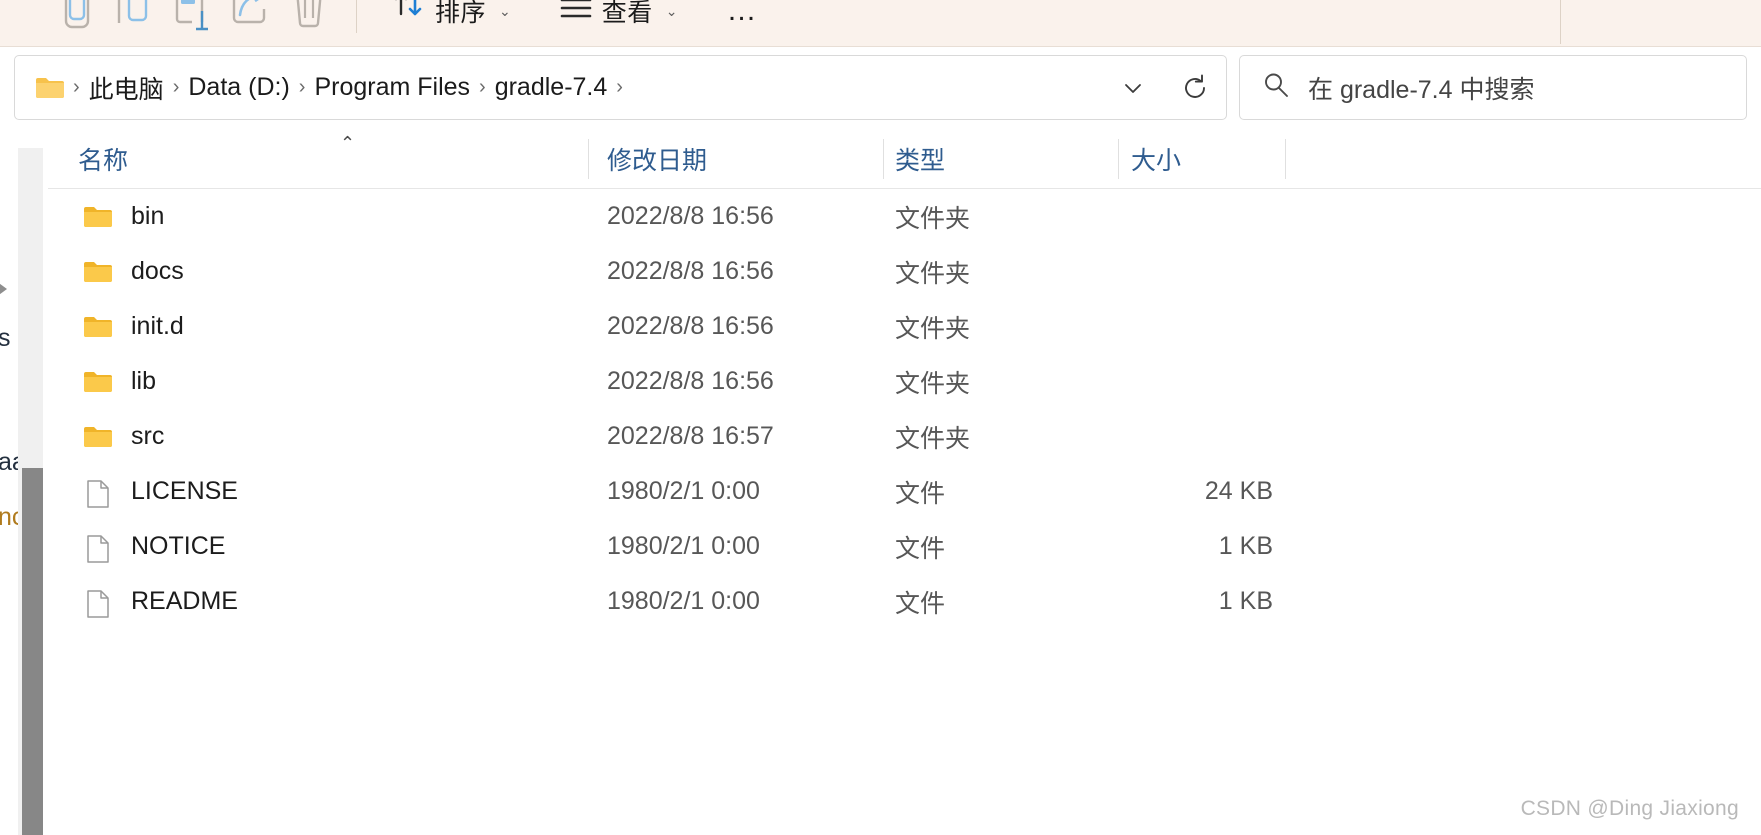 Image resolution: width=1761 pixels, height=835 pixels. I want to click on file-name-cell: README, so click(160, 602).